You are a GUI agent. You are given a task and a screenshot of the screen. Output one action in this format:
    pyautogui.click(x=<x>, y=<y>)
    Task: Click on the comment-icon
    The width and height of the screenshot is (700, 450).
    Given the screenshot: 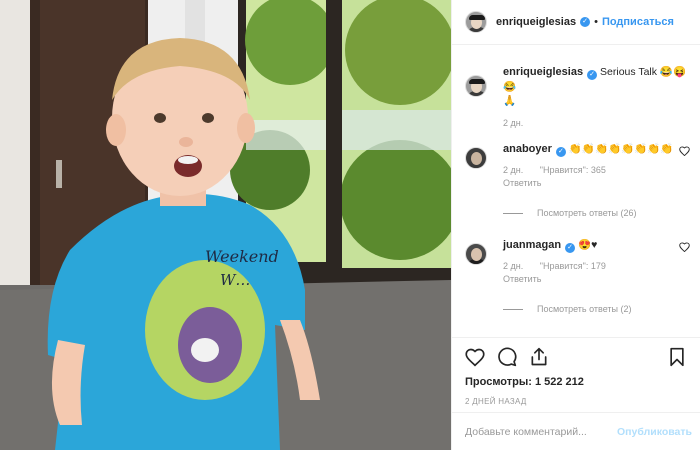 What is the action you would take?
    pyautogui.click(x=507, y=357)
    